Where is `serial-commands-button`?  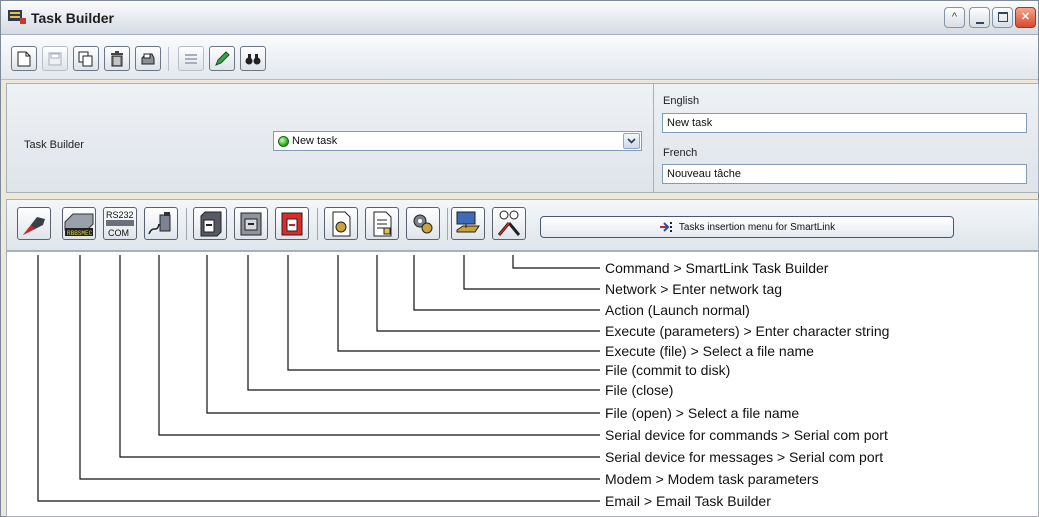
serial-commands-button is located at coordinates (161, 223).